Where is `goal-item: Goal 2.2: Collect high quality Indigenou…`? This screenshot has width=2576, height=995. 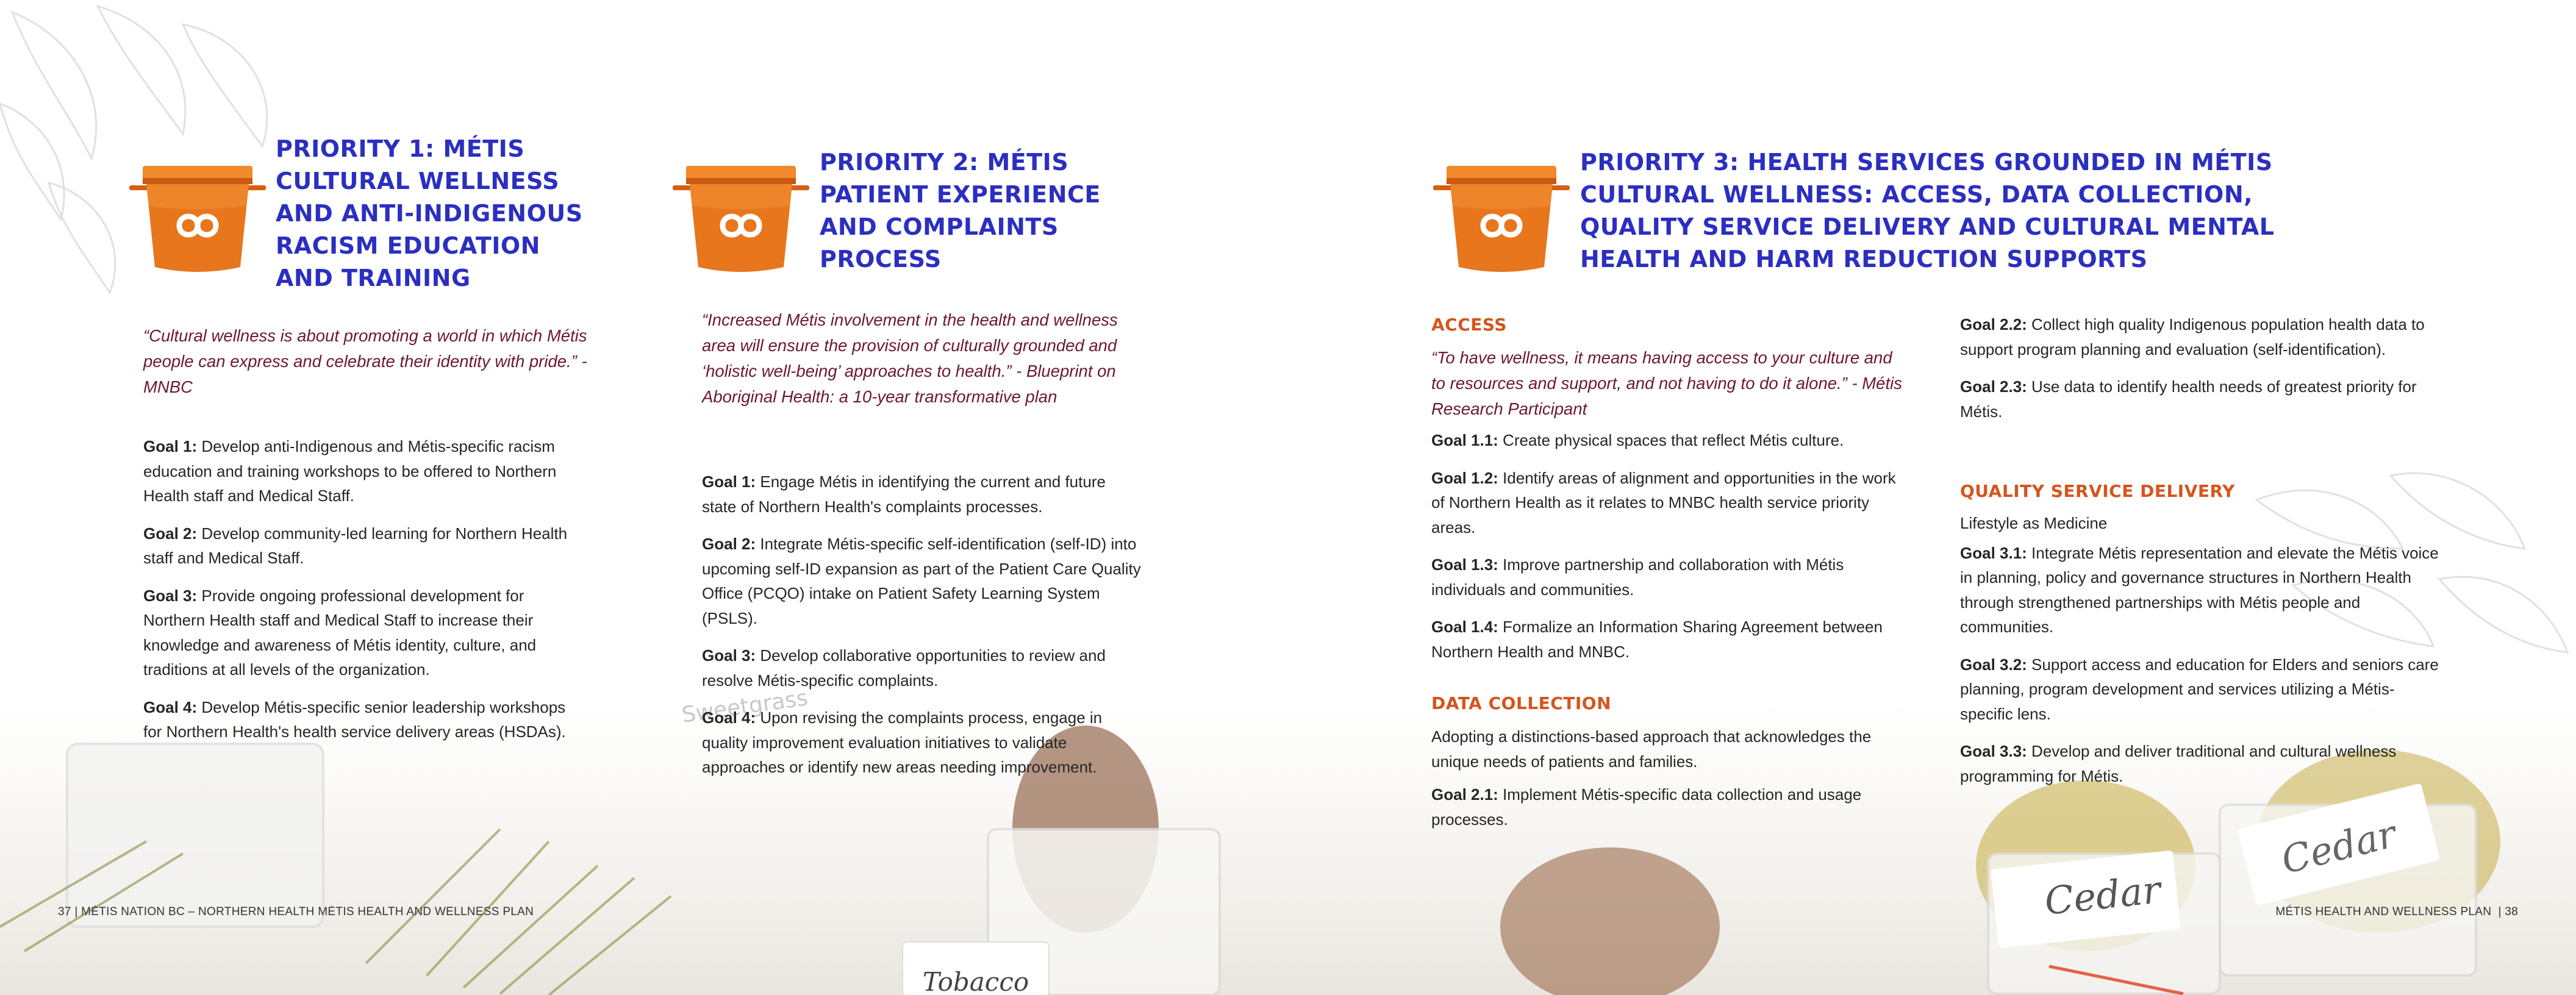 goal-item: Goal 2.2: Collect high quality Indigenou… is located at coordinates (2192, 337).